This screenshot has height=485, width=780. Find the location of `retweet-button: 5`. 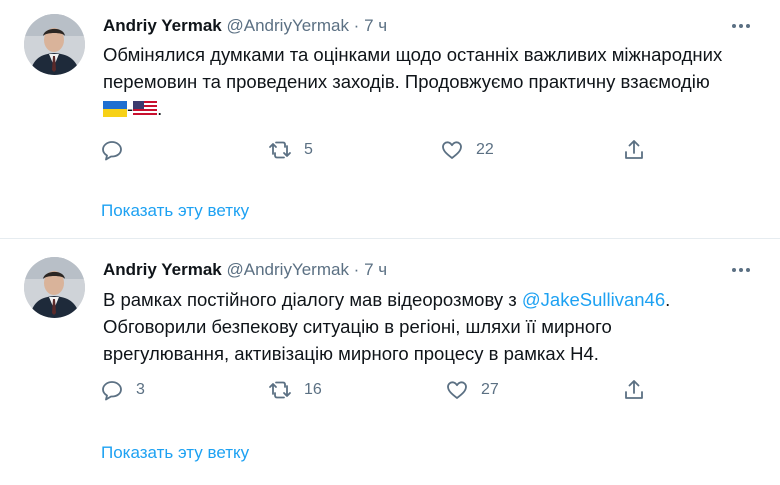

retweet-button: 5 is located at coordinates (290, 150).